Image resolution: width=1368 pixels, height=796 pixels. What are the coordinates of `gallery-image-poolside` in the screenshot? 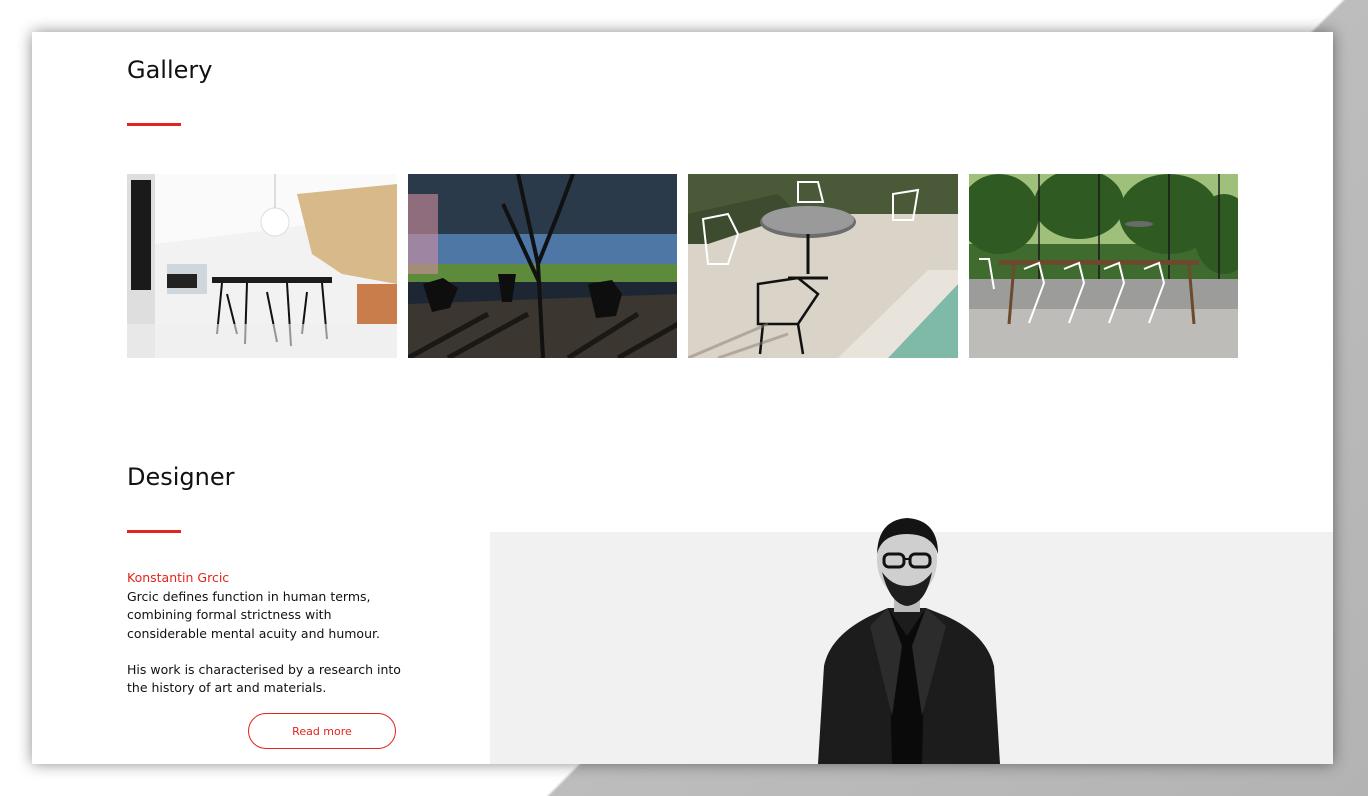 It's located at (823, 266).